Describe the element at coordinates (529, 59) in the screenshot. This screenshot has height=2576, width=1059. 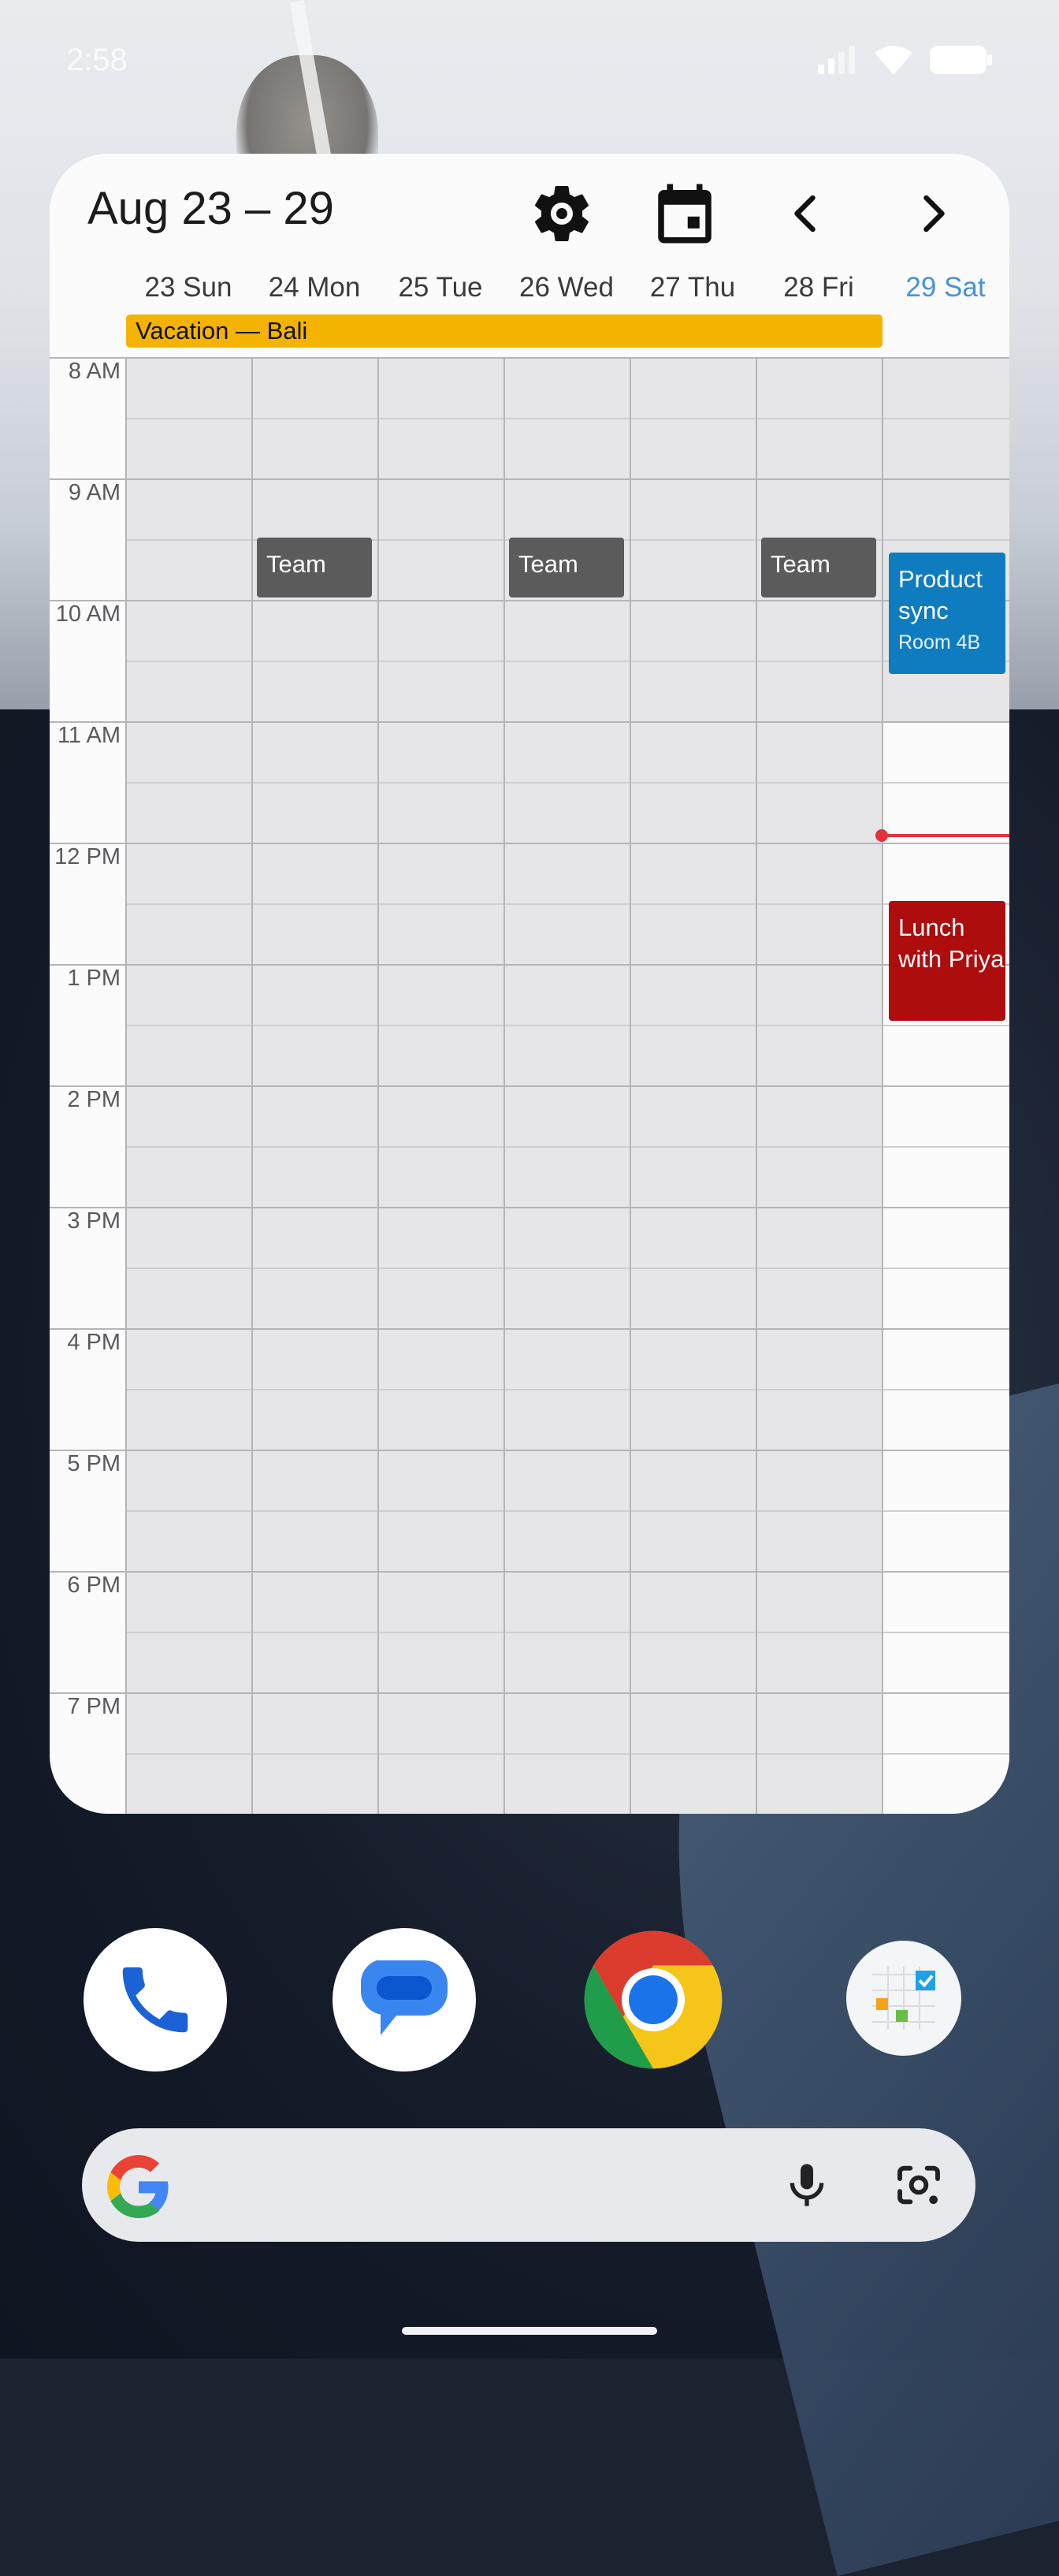
I see `status-bar: 2:58` at that location.